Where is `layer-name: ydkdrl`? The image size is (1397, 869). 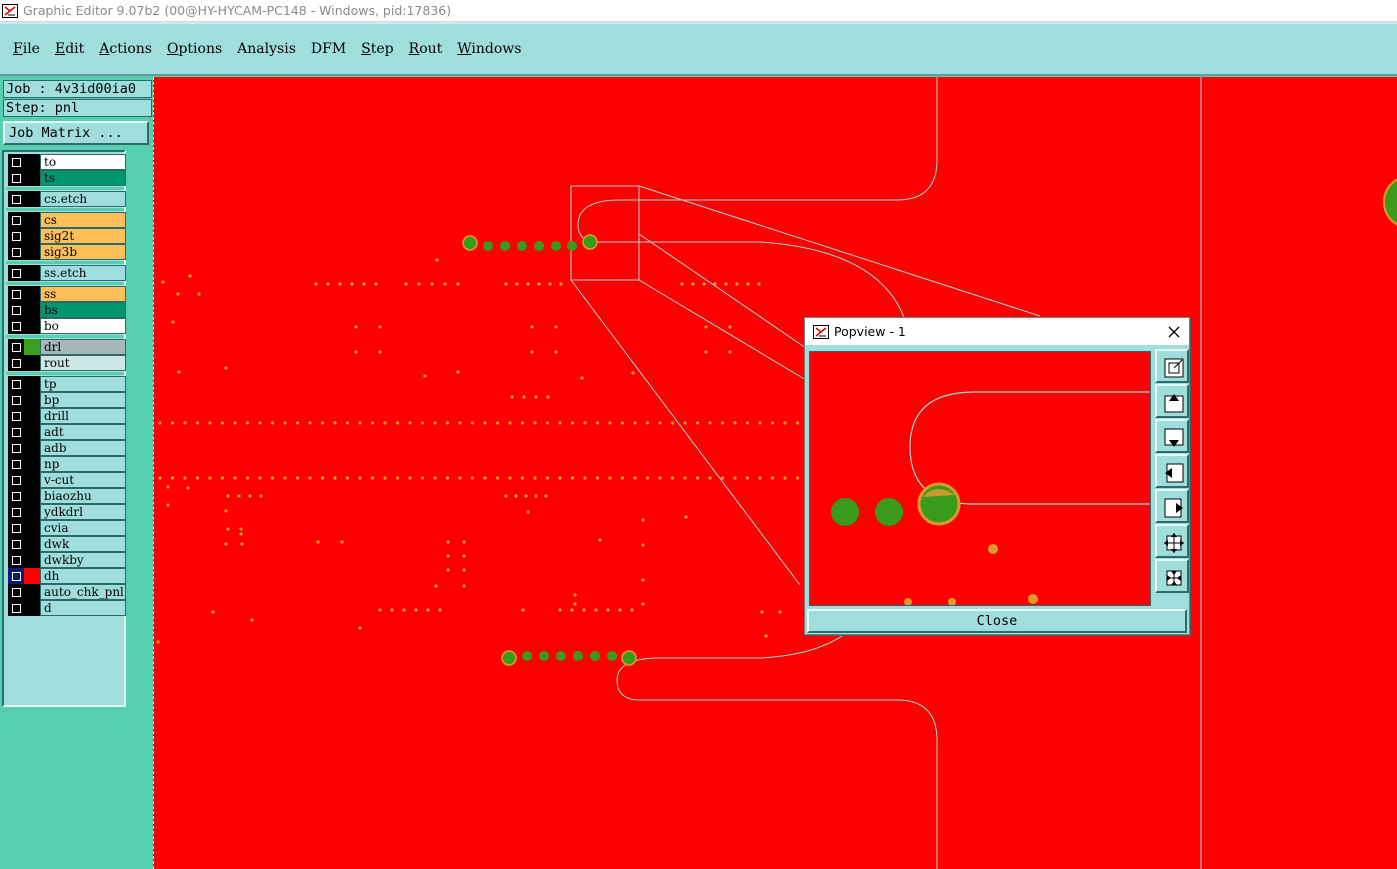
layer-name: ydkdrl is located at coordinates (83, 512).